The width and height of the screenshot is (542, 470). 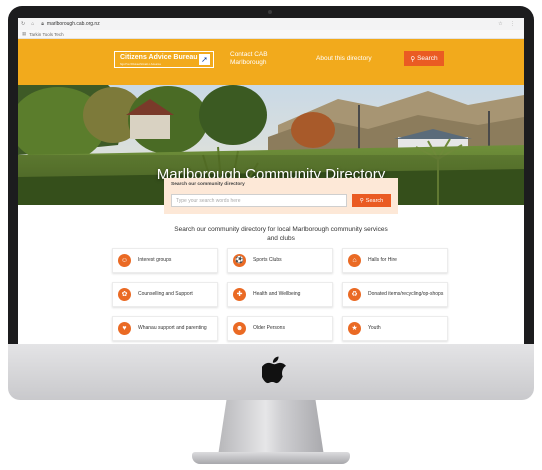 What do you see at coordinates (269, 328) in the screenshot?
I see `category-label: Older Persons` at bounding box center [269, 328].